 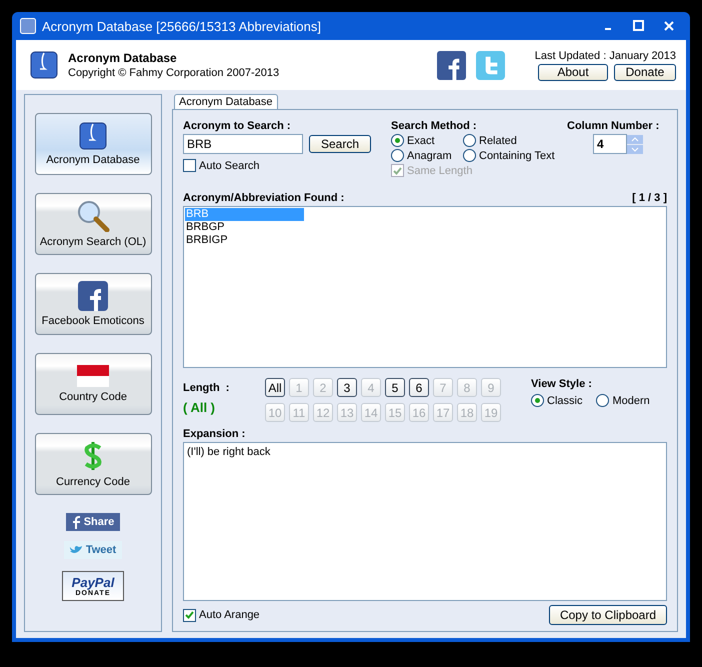 What do you see at coordinates (275, 387) in the screenshot?
I see `length-button: All` at bounding box center [275, 387].